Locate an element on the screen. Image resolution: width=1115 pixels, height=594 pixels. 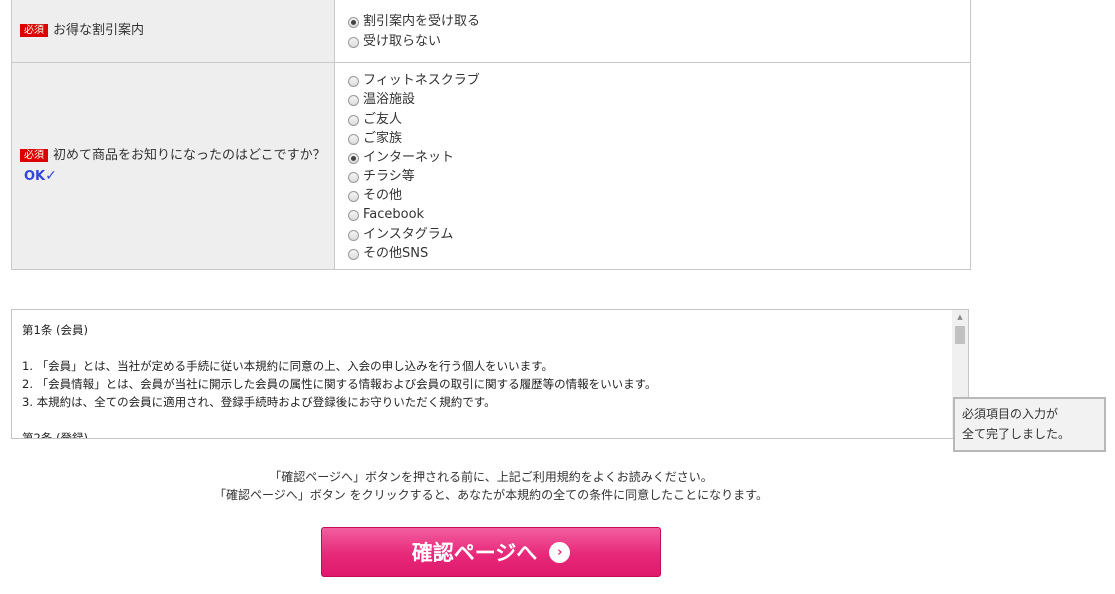
radio-option: インスタグラム is located at coordinates (659, 234).